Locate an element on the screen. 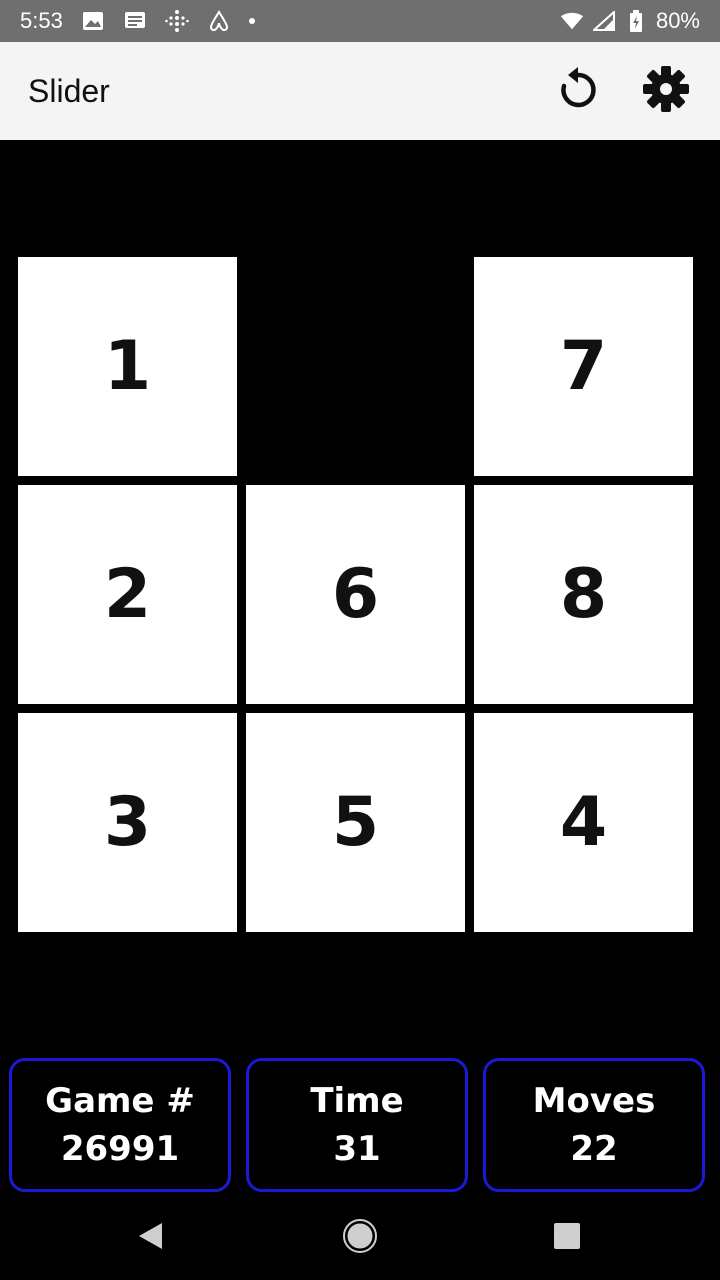  game-number-label: Game # is located at coordinates (120, 1101).